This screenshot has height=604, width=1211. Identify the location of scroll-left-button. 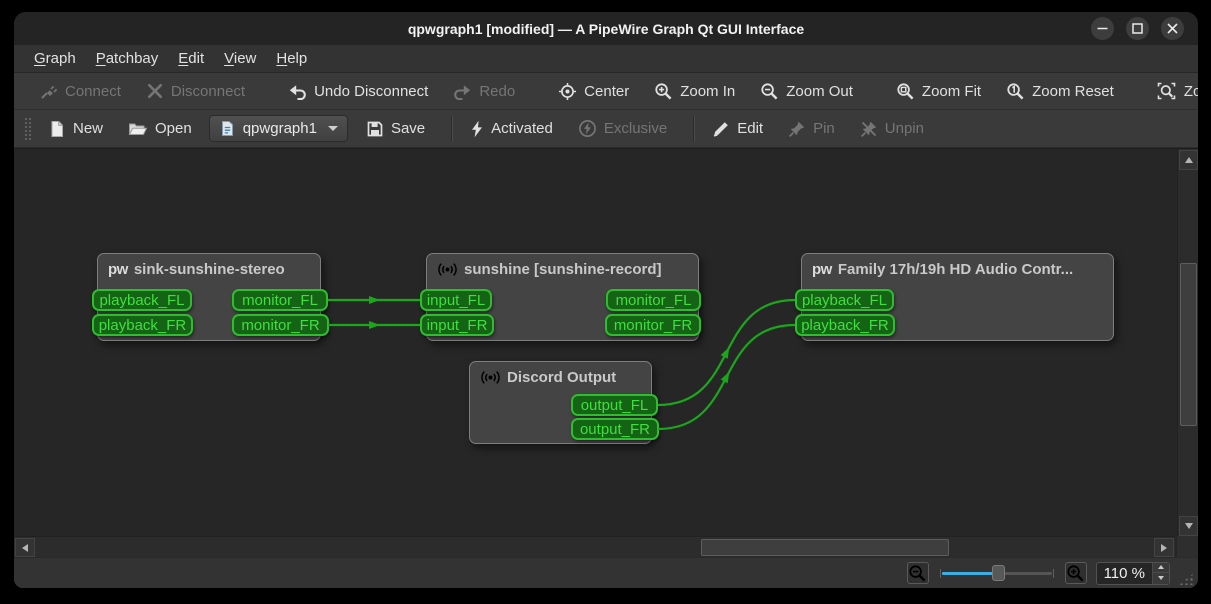
(25, 547).